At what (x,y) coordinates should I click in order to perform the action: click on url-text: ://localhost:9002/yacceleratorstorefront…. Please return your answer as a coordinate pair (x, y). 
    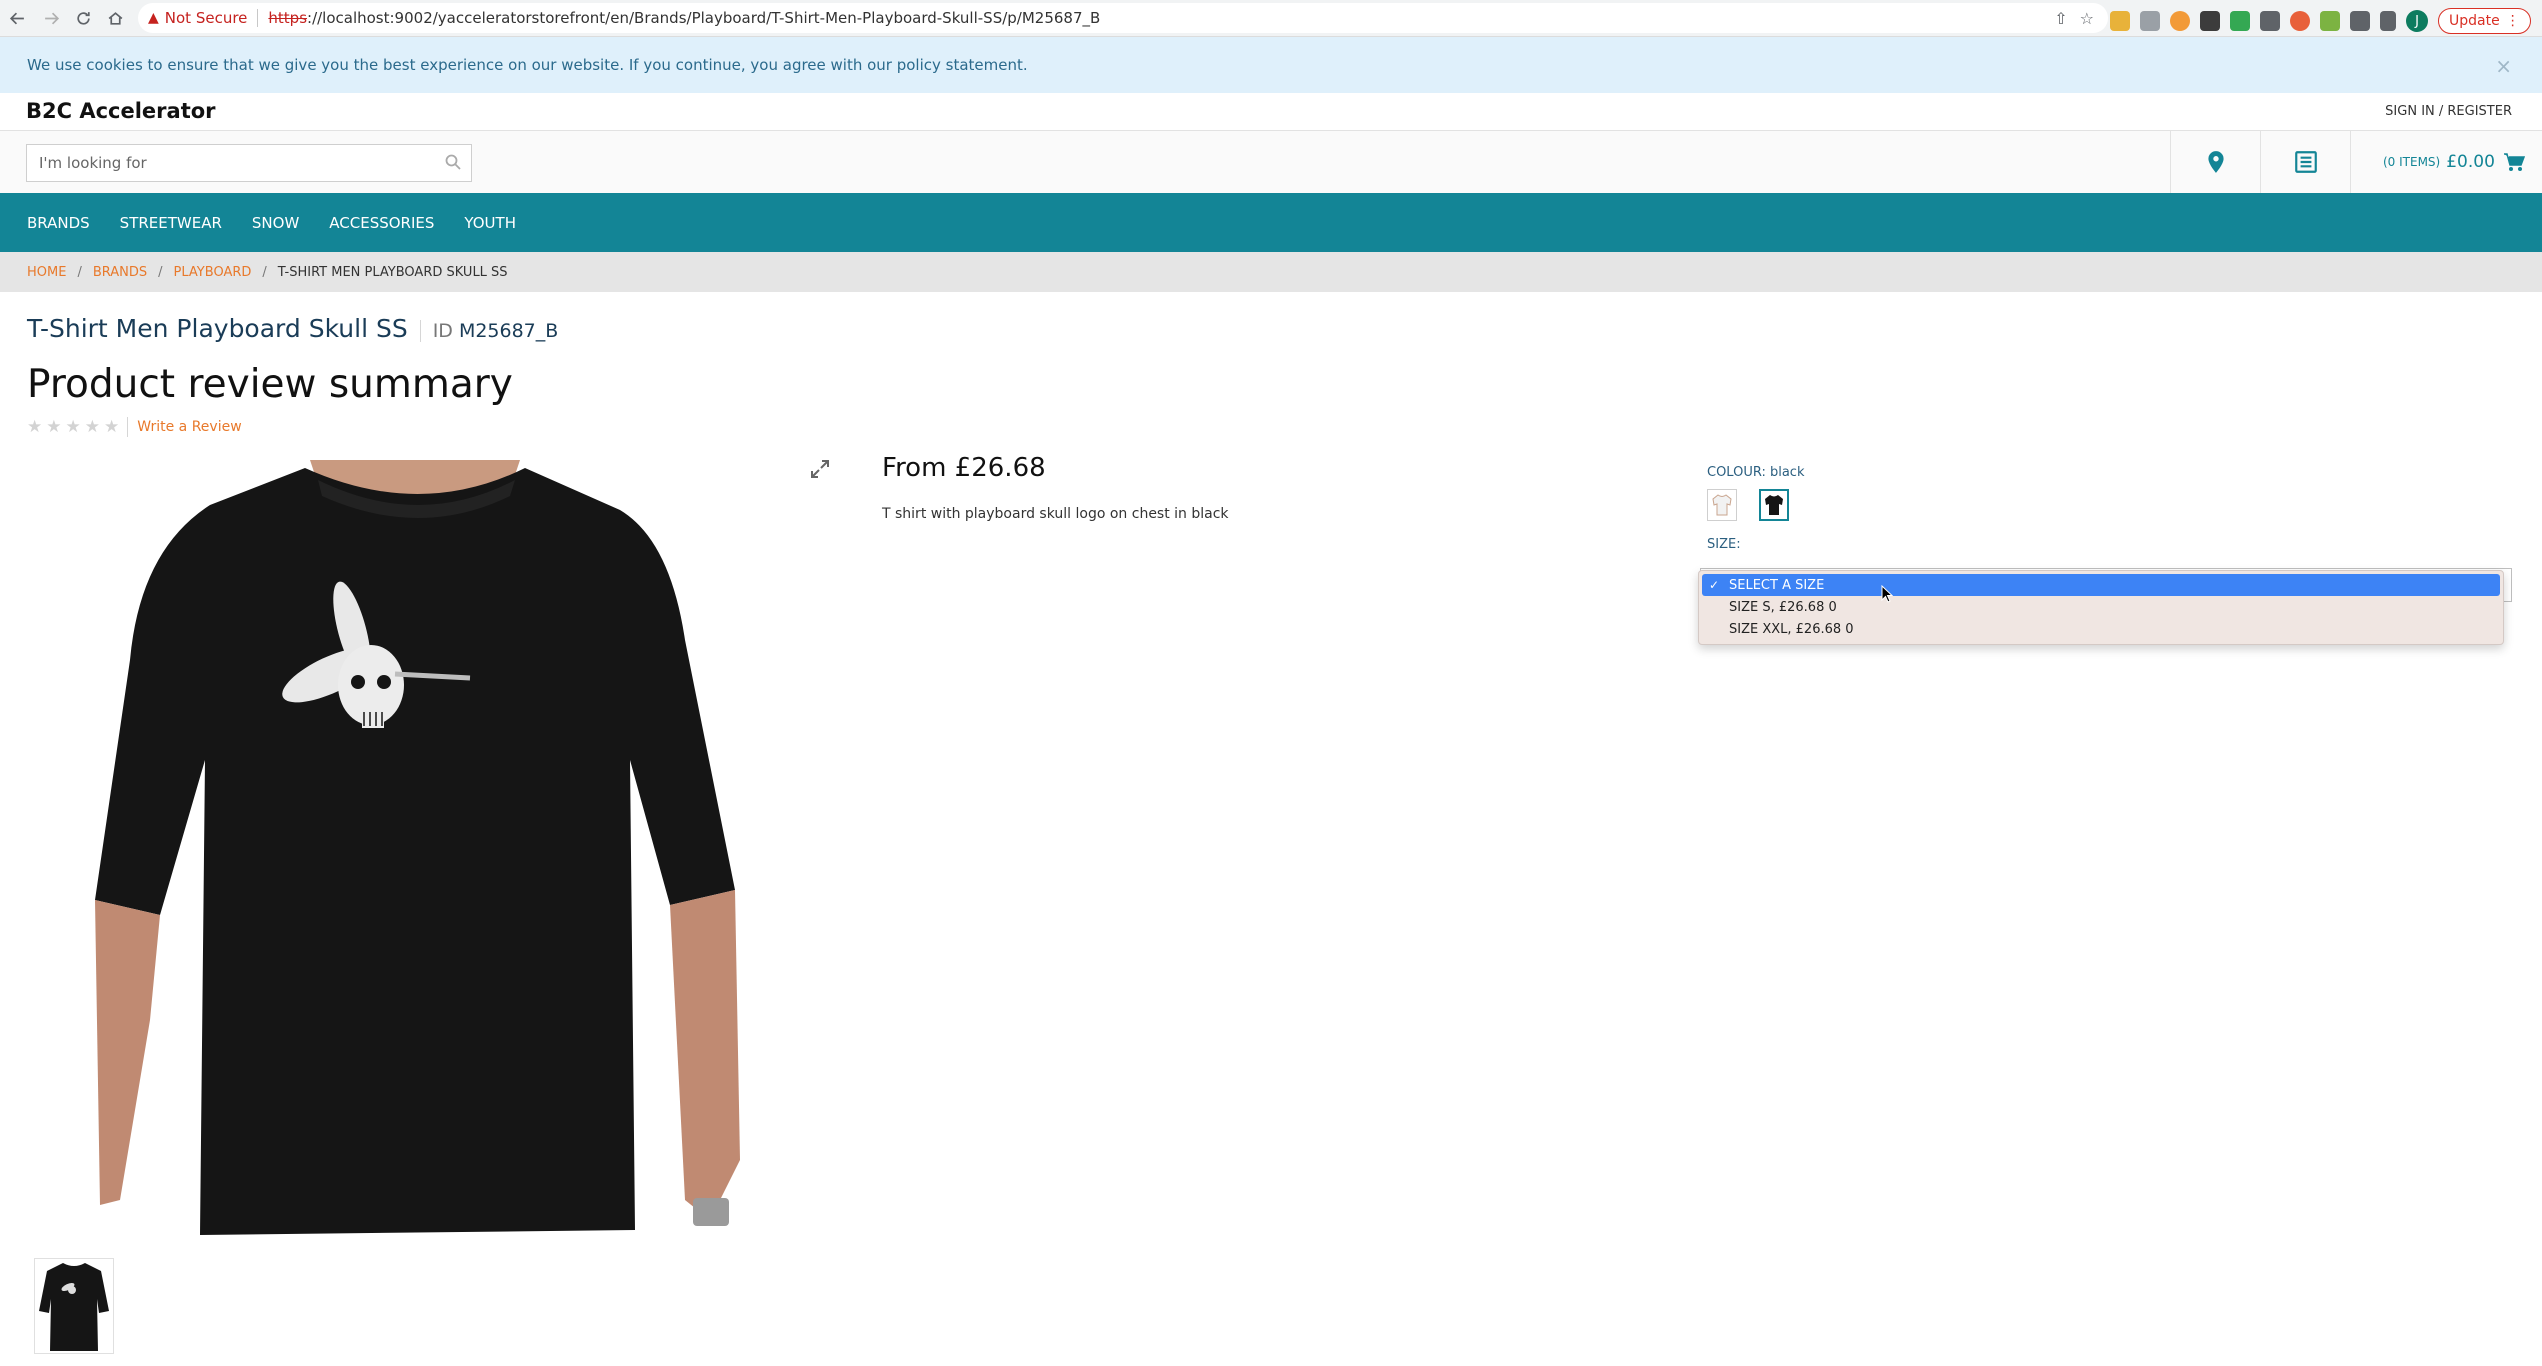
    Looking at the image, I should click on (704, 18).